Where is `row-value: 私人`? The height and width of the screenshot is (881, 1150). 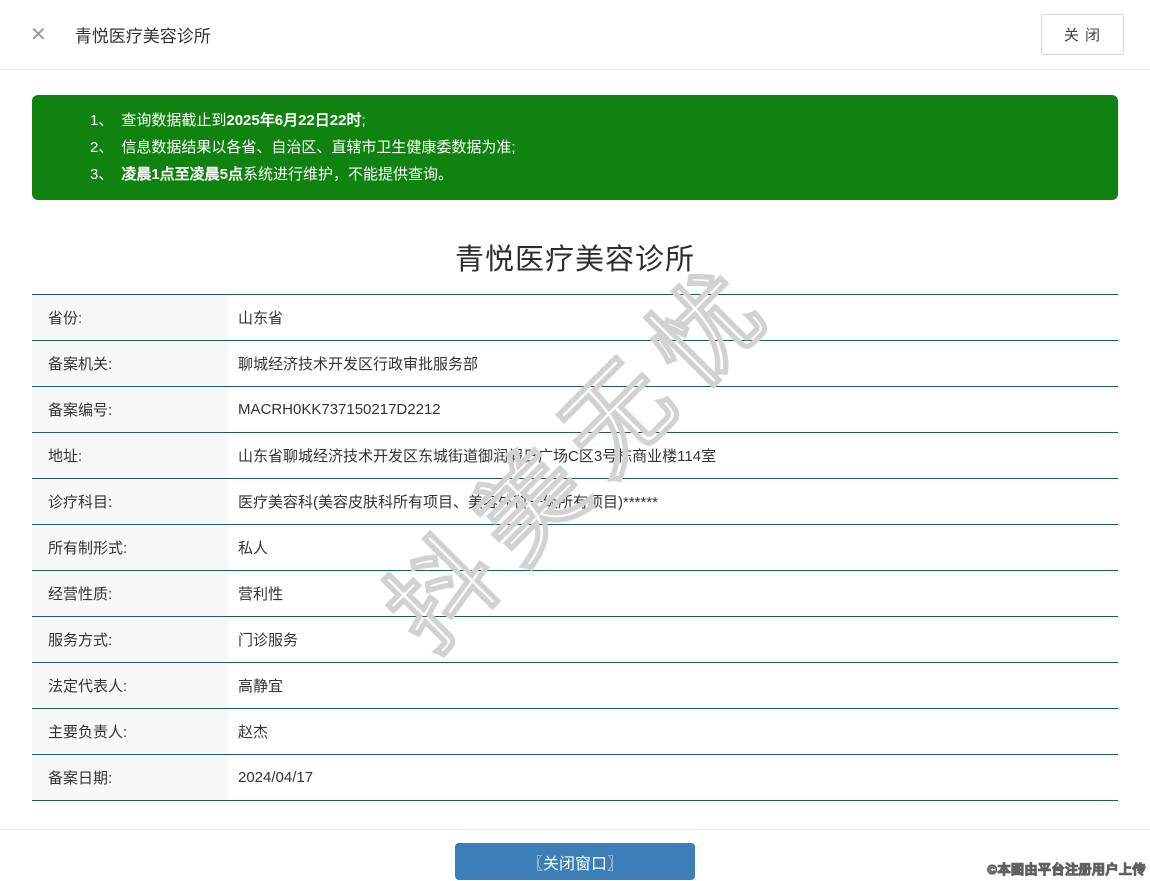
row-value: 私人 is located at coordinates (253, 548).